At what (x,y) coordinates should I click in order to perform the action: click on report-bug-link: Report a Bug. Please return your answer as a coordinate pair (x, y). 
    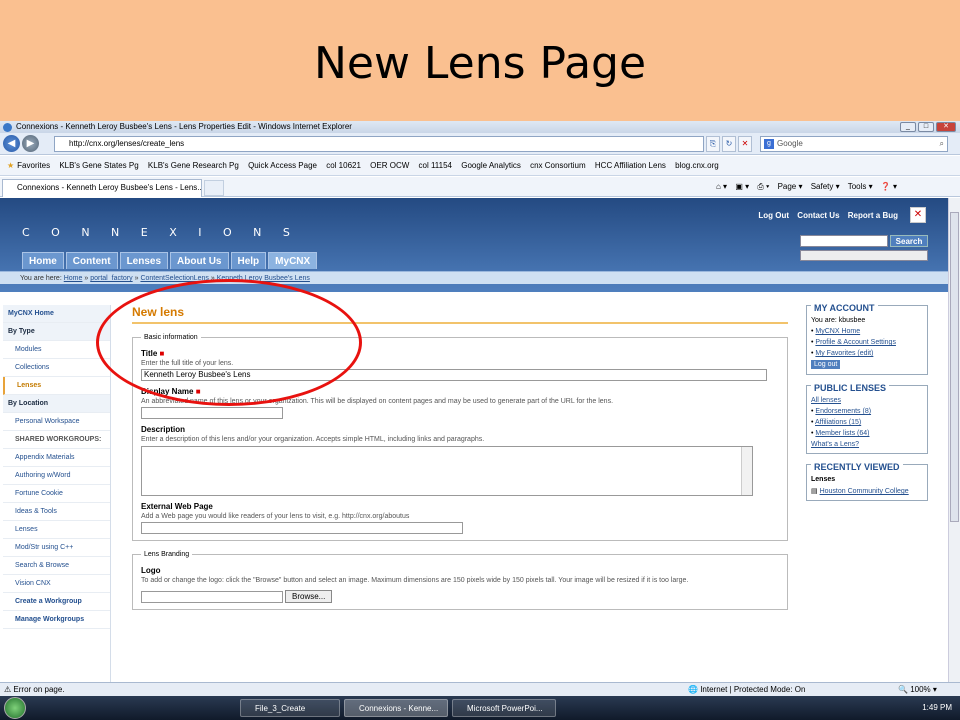
    Looking at the image, I should click on (873, 215).